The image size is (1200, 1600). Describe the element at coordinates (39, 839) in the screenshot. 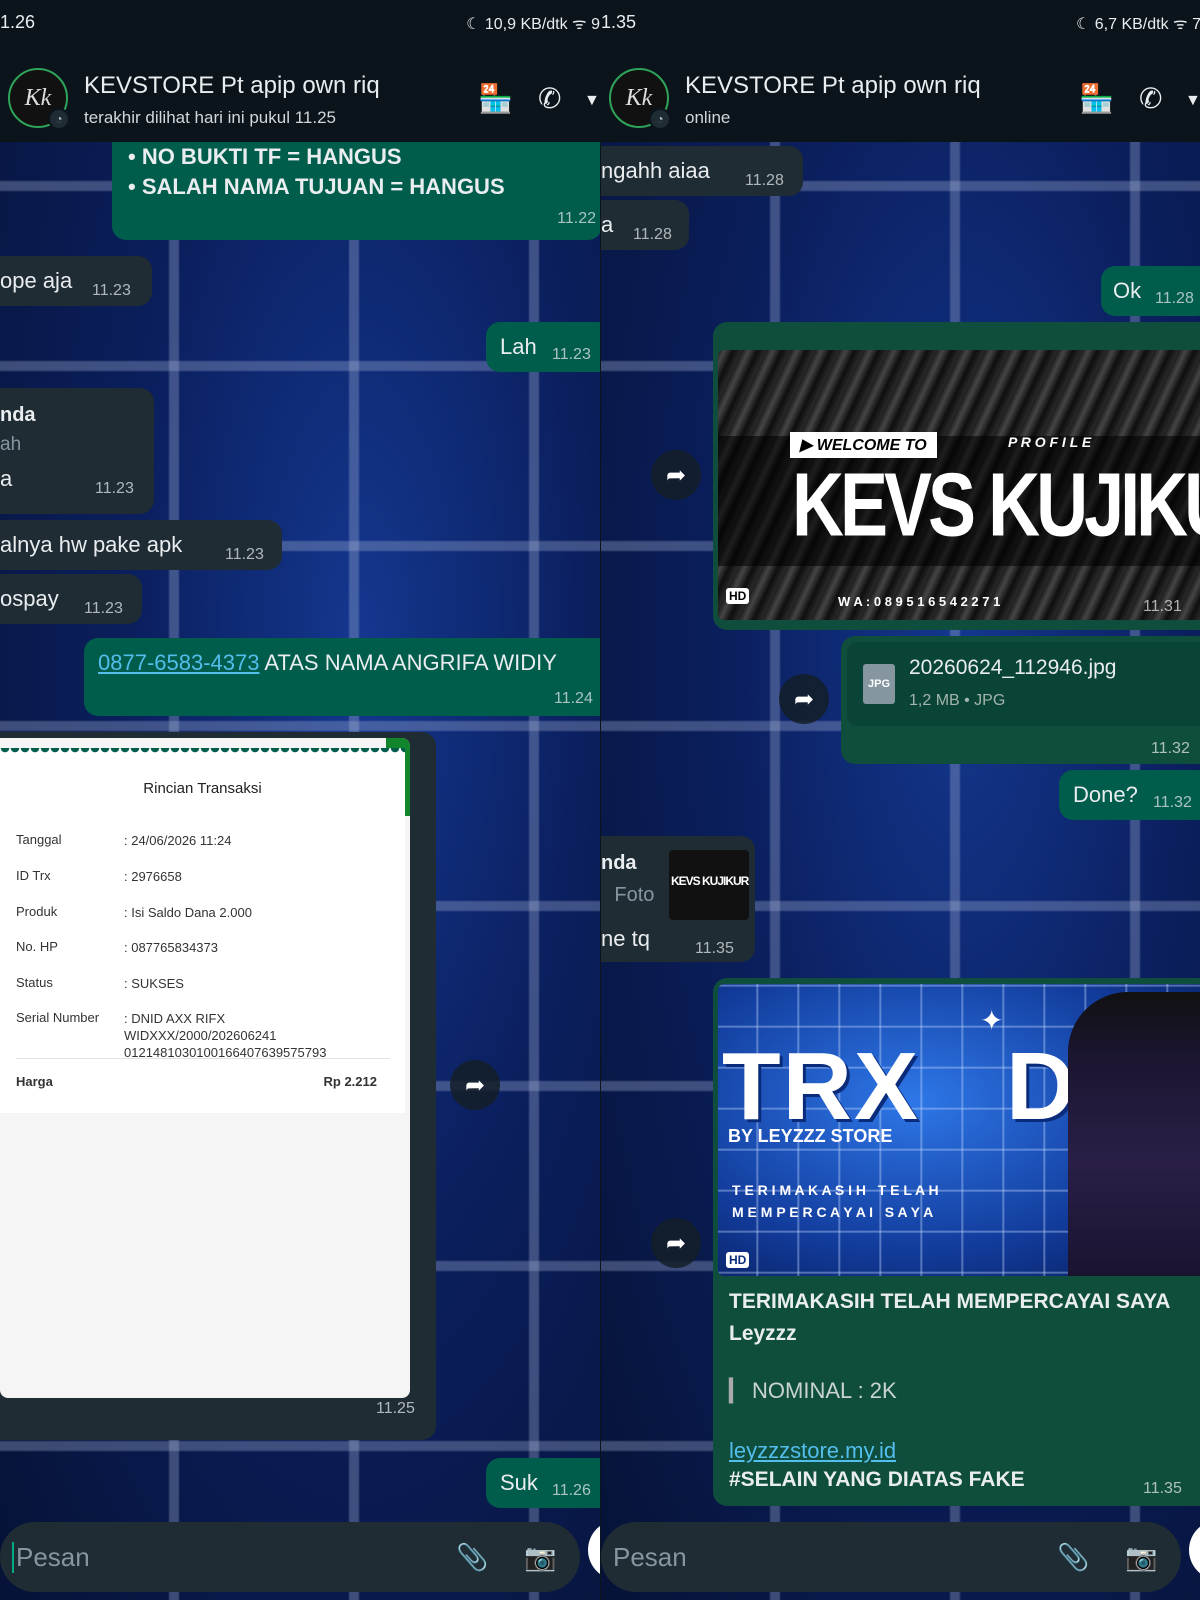

I see `receipt-label: Tanggal` at that location.